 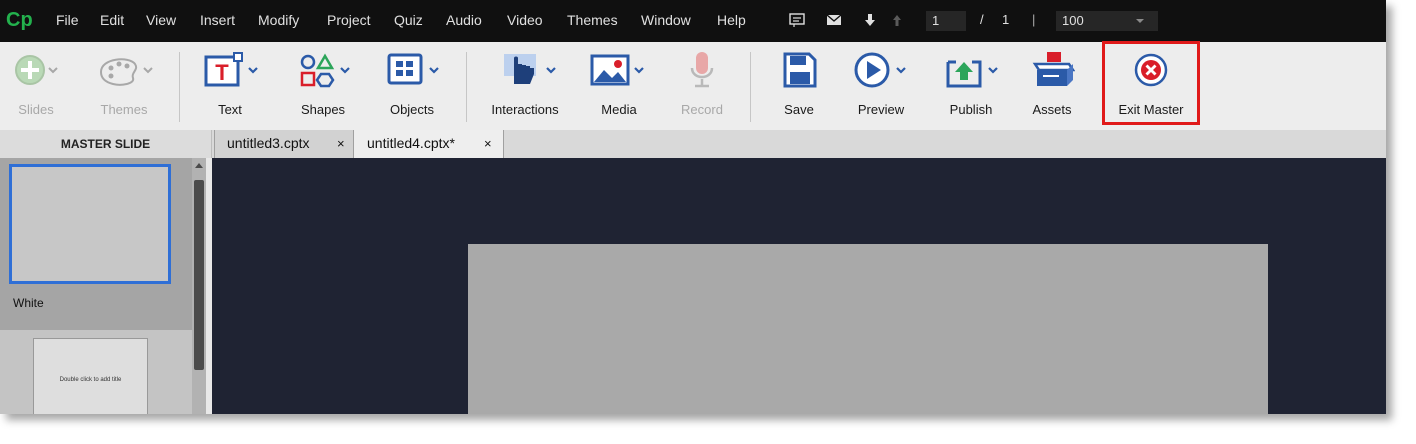 What do you see at coordinates (1140, 21) in the screenshot?
I see `zoom-dropdown-icon` at bounding box center [1140, 21].